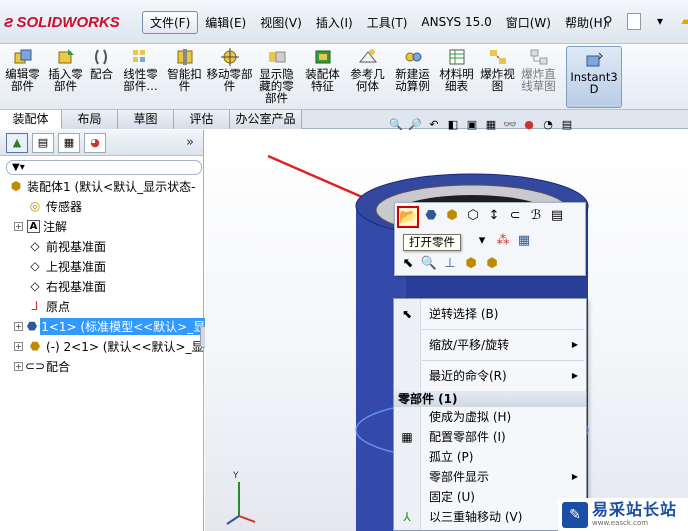 This screenshot has width=688, height=531. I want to click on quick-access-toolbar: ⚲ ▾ ▰, so click(643, 21).